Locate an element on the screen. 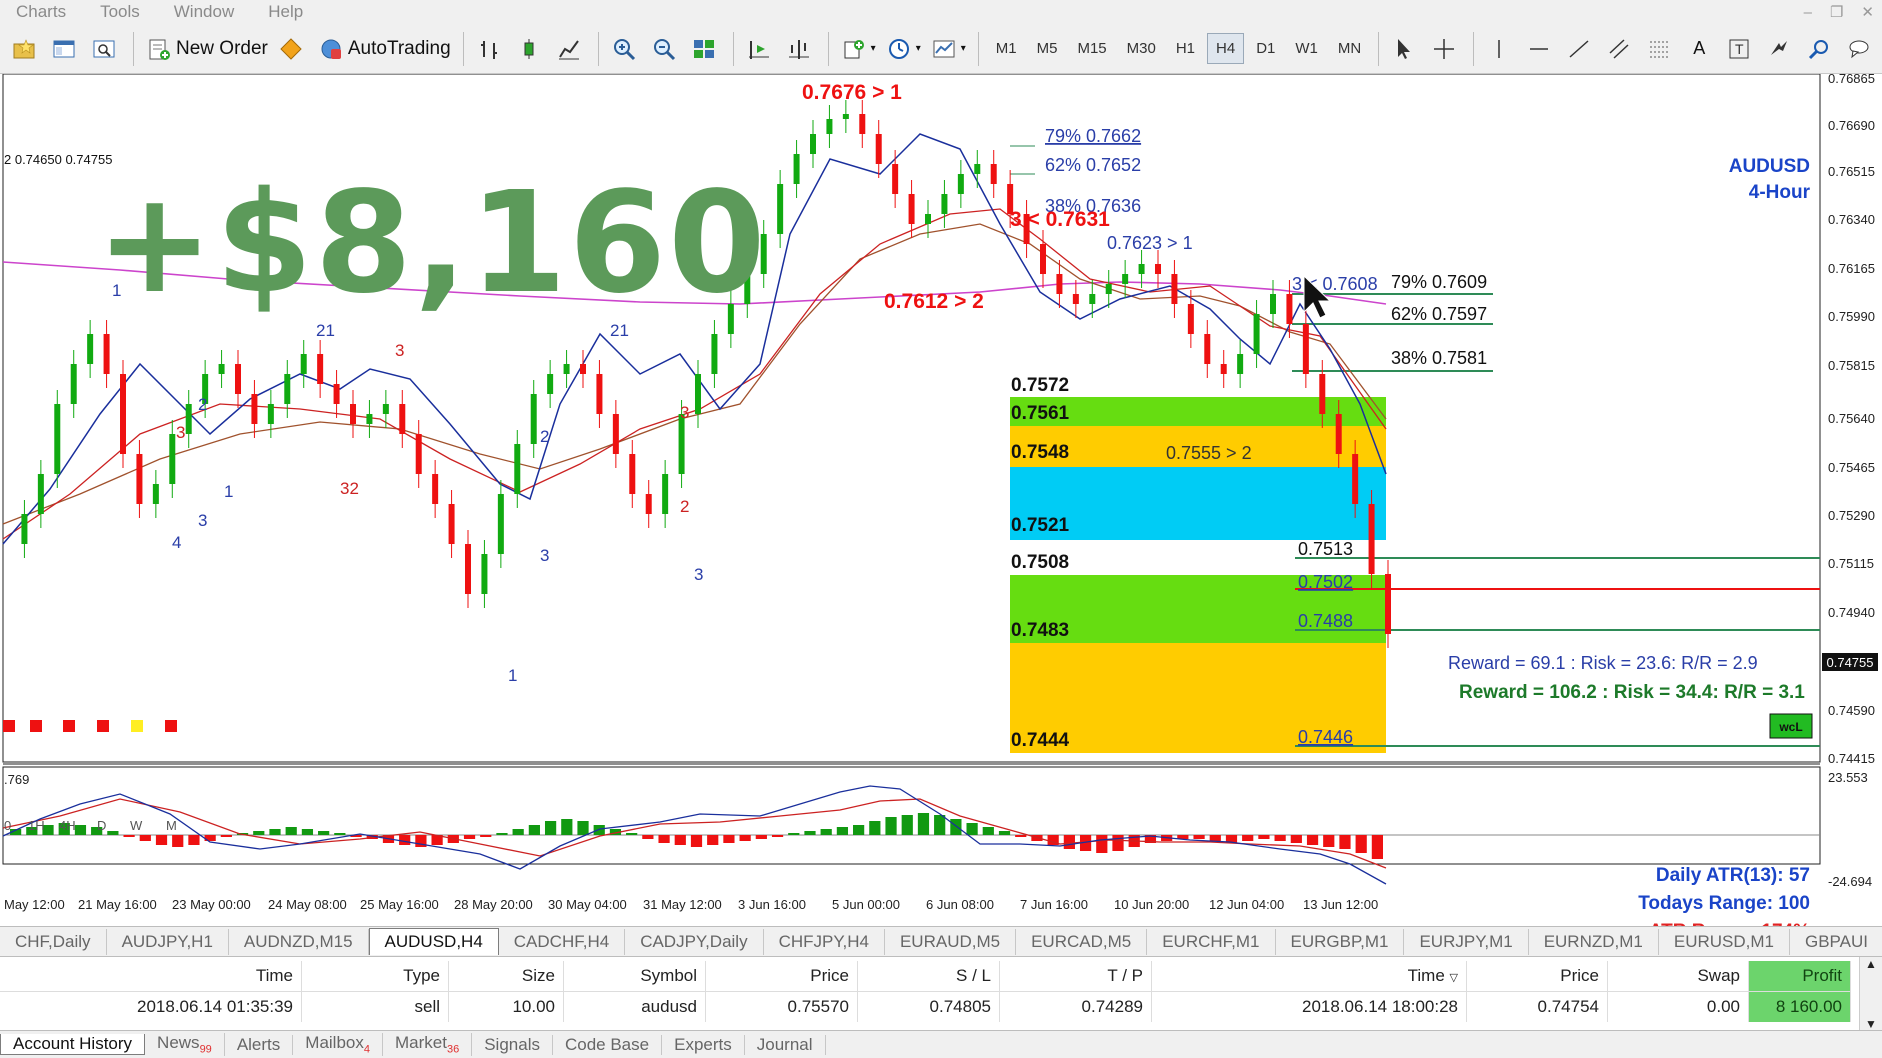 Image resolution: width=1882 pixels, height=1058 pixels. symbol-timeframe: 4-Hour is located at coordinates (1779, 192).